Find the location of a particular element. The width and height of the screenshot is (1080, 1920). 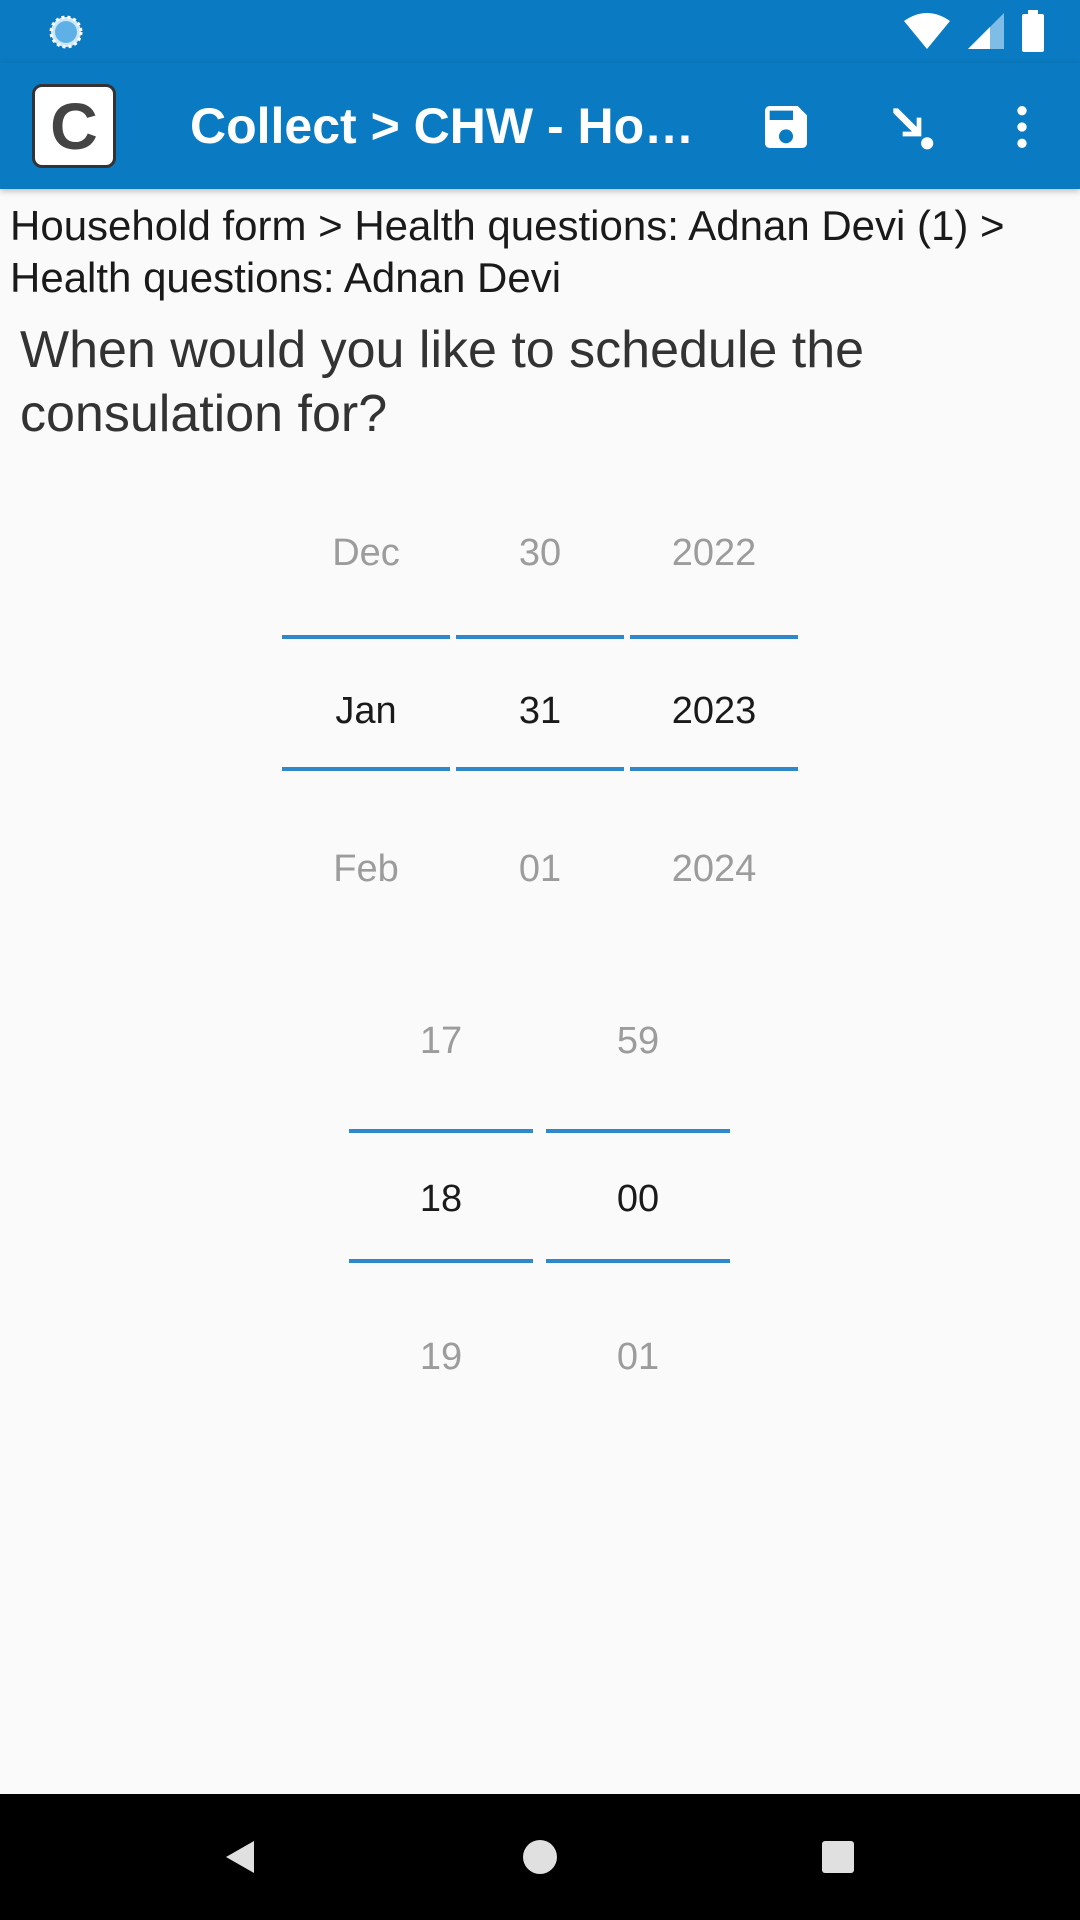

more-options-button is located at coordinates (1022, 127).